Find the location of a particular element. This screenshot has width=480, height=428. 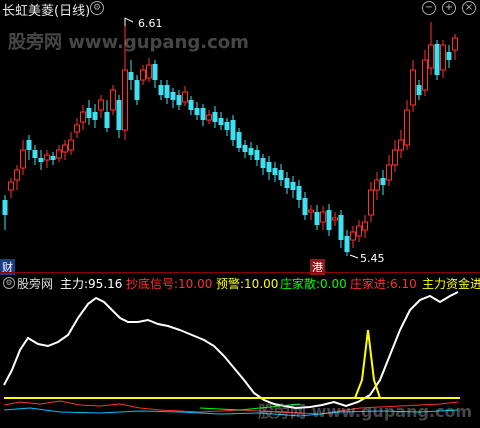

item-dealer-out: 庄家散:0.00 is located at coordinates (313, 284).